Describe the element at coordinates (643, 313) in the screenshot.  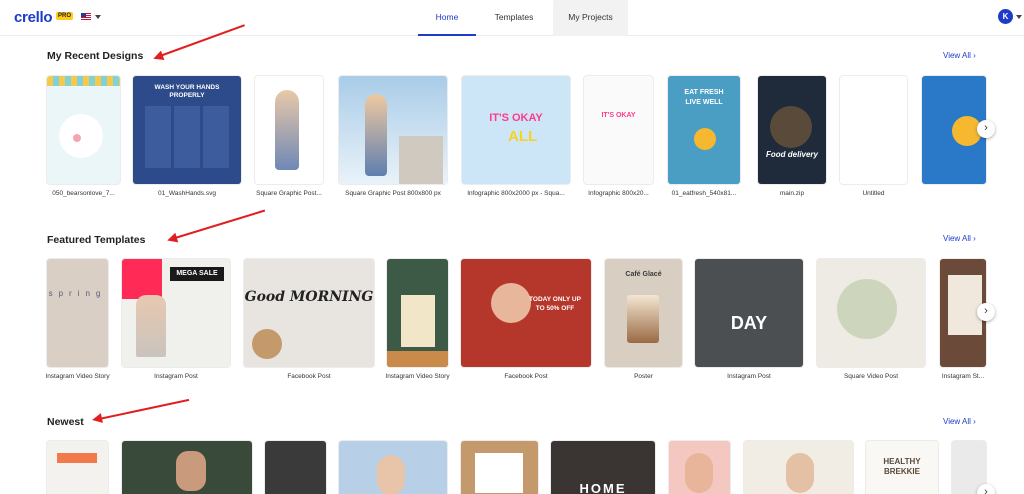
I see `template-card: Café Glacé` at that location.